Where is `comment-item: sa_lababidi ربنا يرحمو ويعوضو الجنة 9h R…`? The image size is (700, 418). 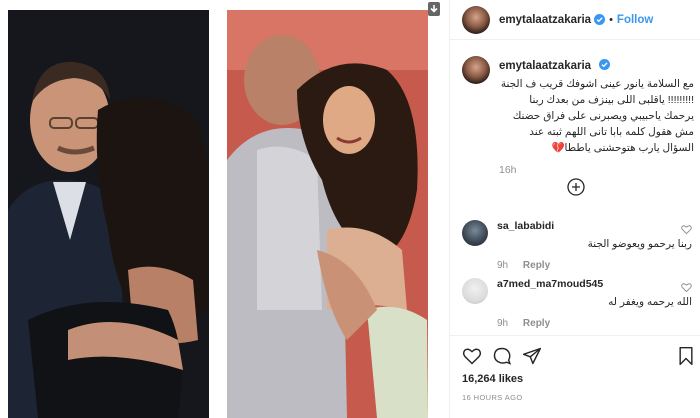
comment-item: sa_lababidi ربنا يرحمو ويعوضو الجنة 9h R… is located at coordinates (578, 245).